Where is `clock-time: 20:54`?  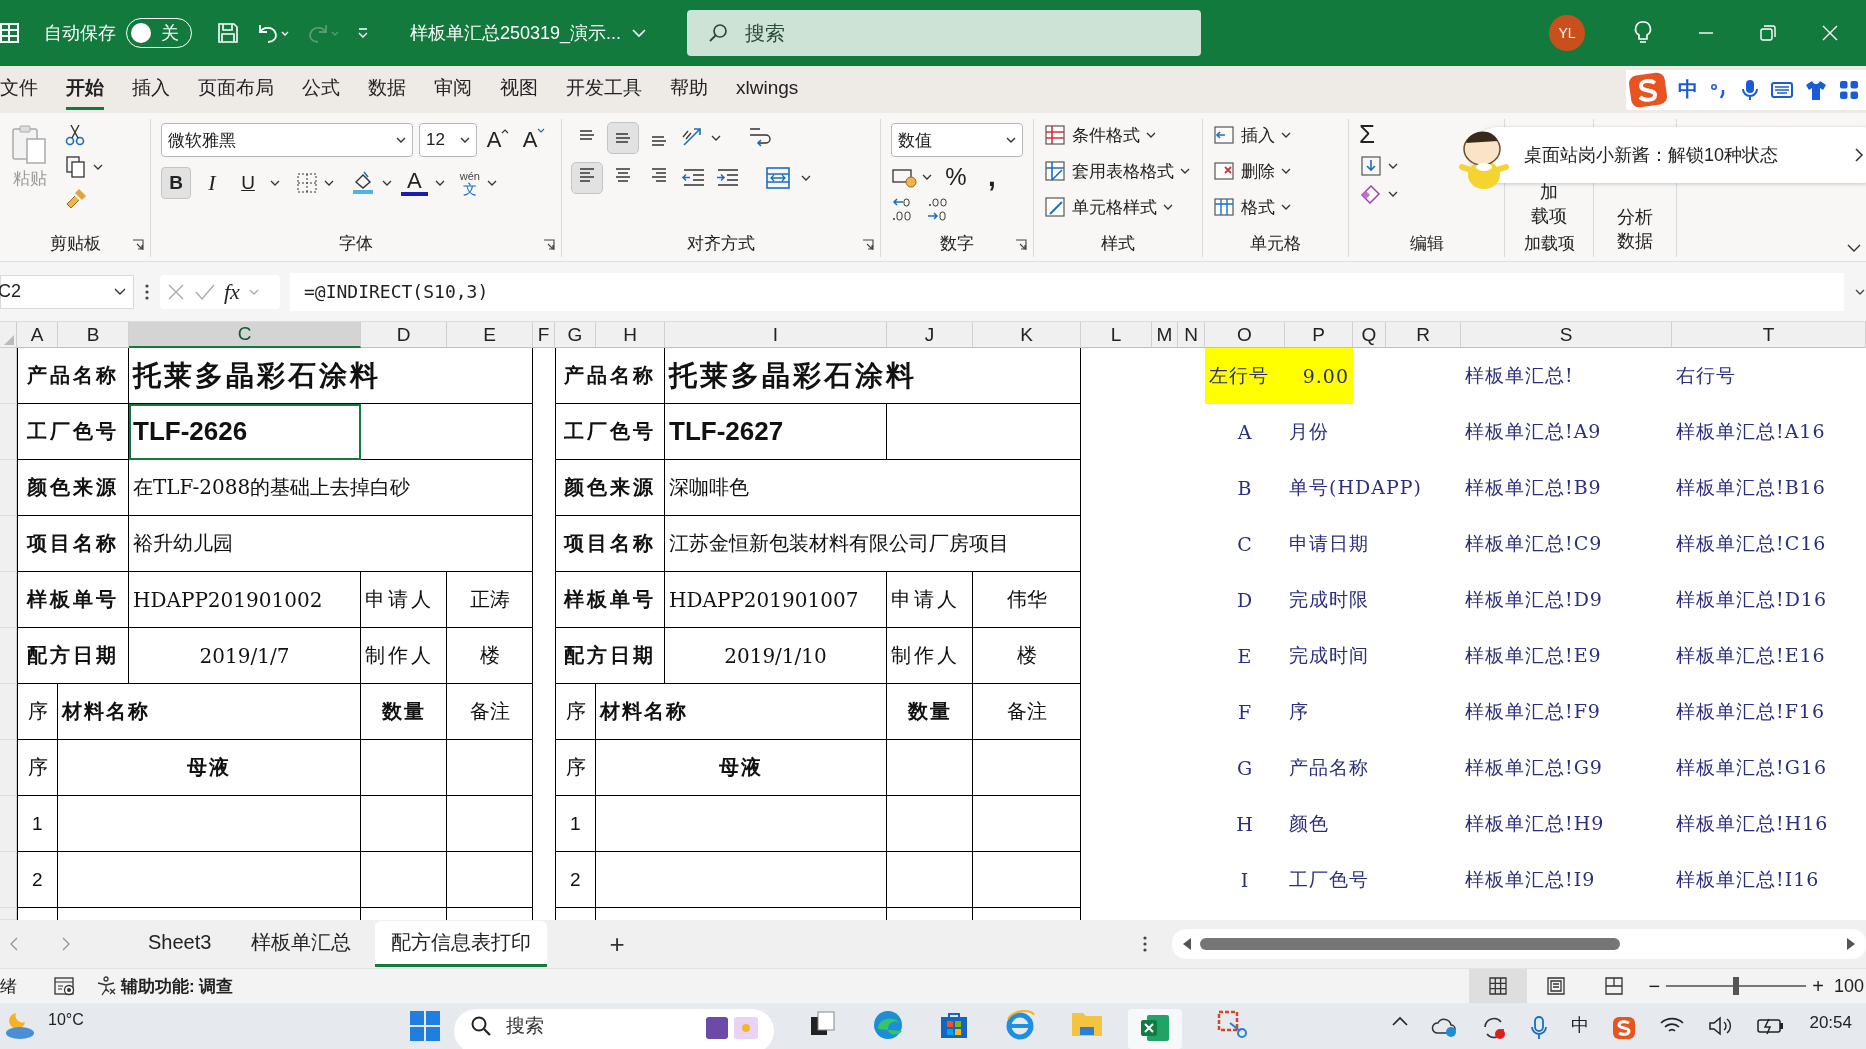
clock-time: 20:54 is located at coordinates (1830, 1023).